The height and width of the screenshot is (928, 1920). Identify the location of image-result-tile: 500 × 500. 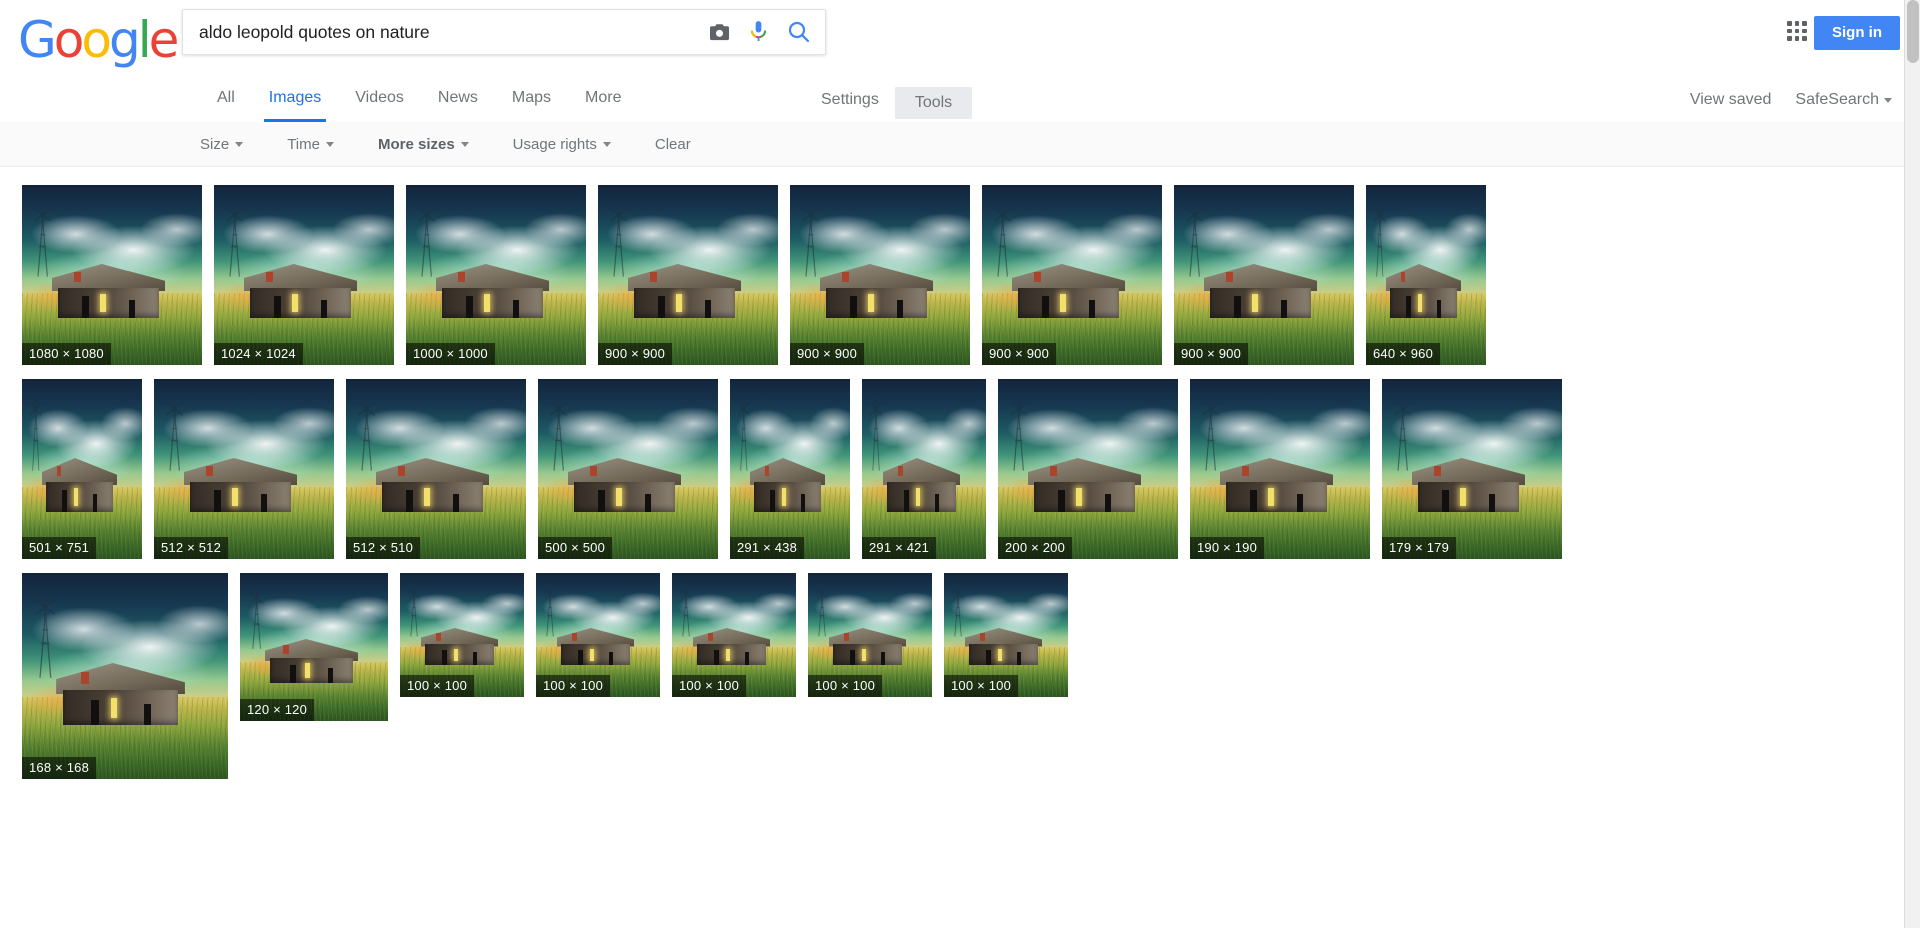
(628, 469).